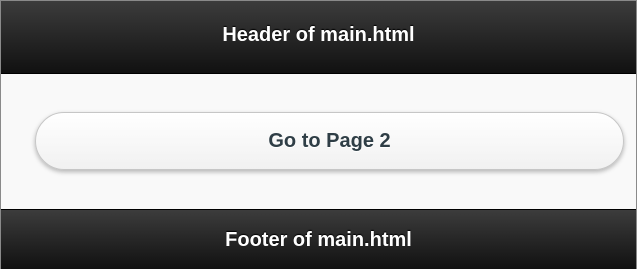 The height and width of the screenshot is (269, 637). What do you see at coordinates (318, 34) in the screenshot?
I see `header-title: Header of main.html` at bounding box center [318, 34].